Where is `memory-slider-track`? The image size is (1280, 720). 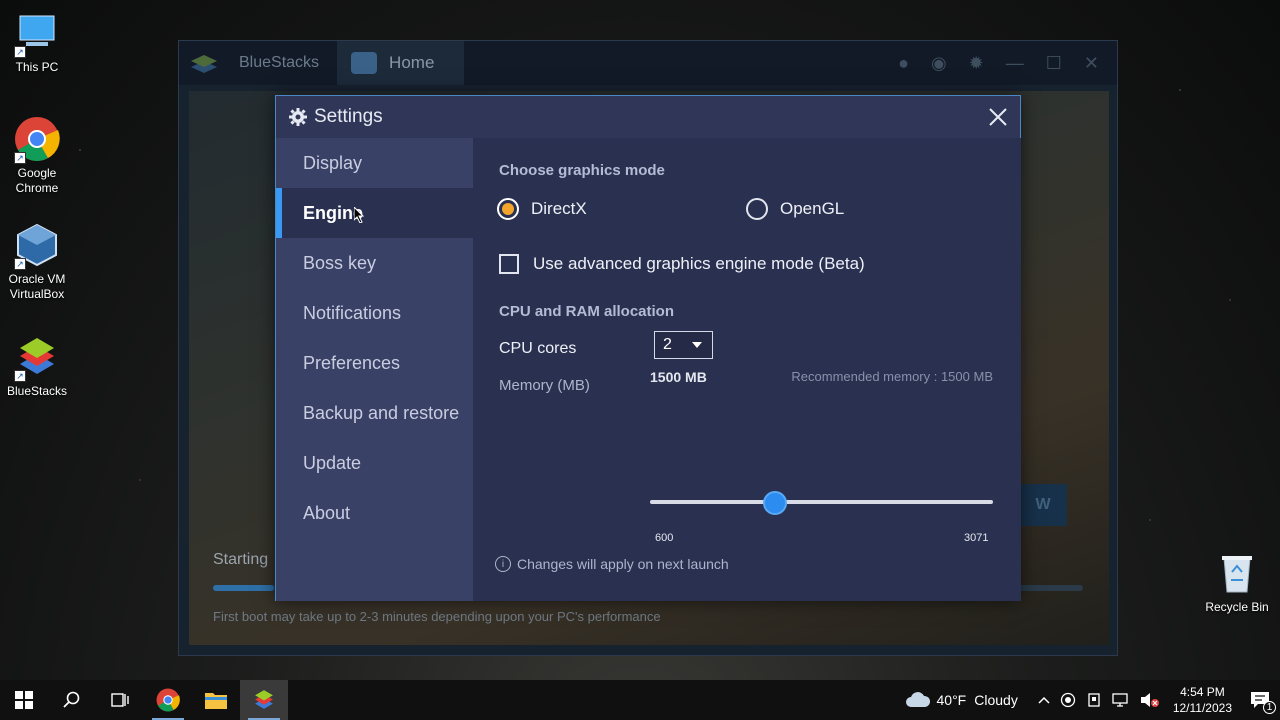
memory-slider-track is located at coordinates (821, 502).